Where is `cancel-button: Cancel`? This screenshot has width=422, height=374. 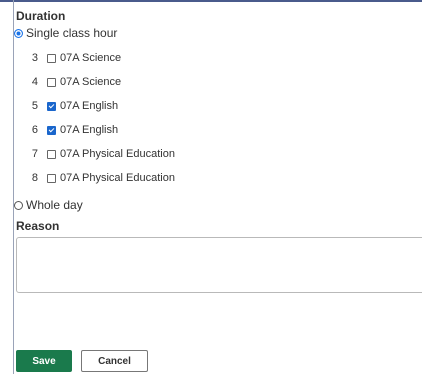 cancel-button: Cancel is located at coordinates (114, 361).